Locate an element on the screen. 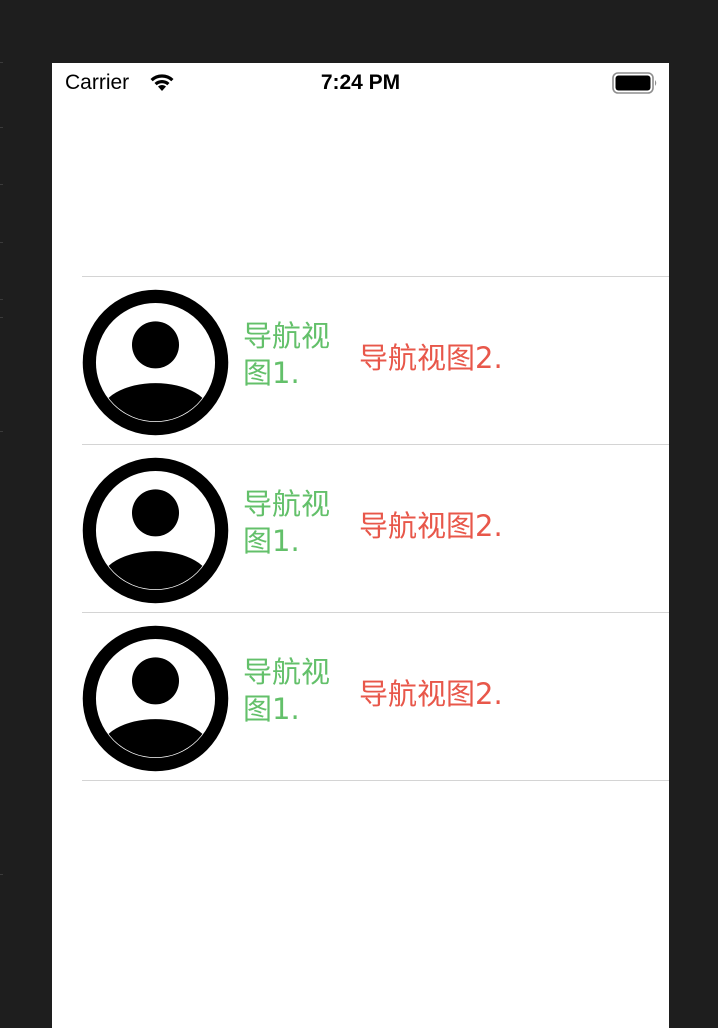 The image size is (718, 1028). status-bar: Carrier 7:24 PM is located at coordinates (360, 83).